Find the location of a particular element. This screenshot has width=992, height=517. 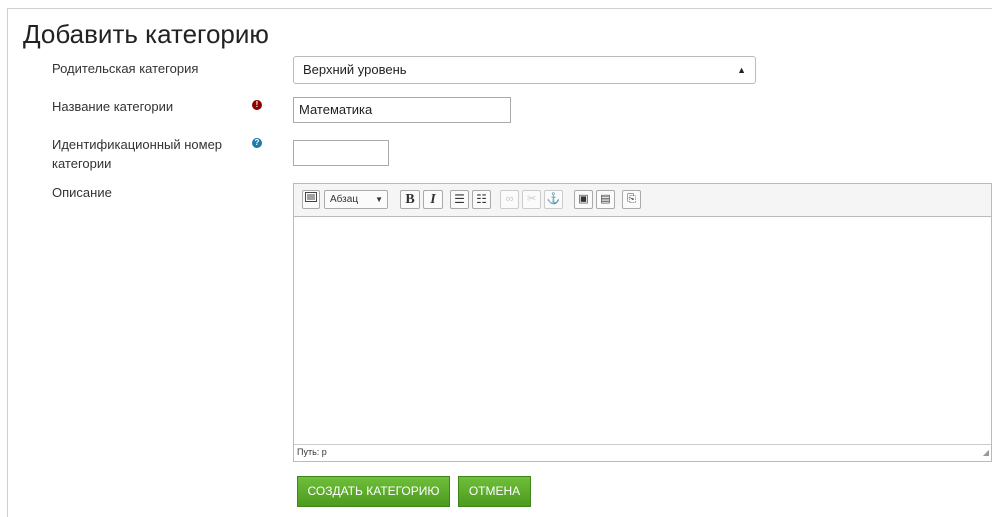

editor-status-bar: Путь: p ◢ is located at coordinates (642, 452).